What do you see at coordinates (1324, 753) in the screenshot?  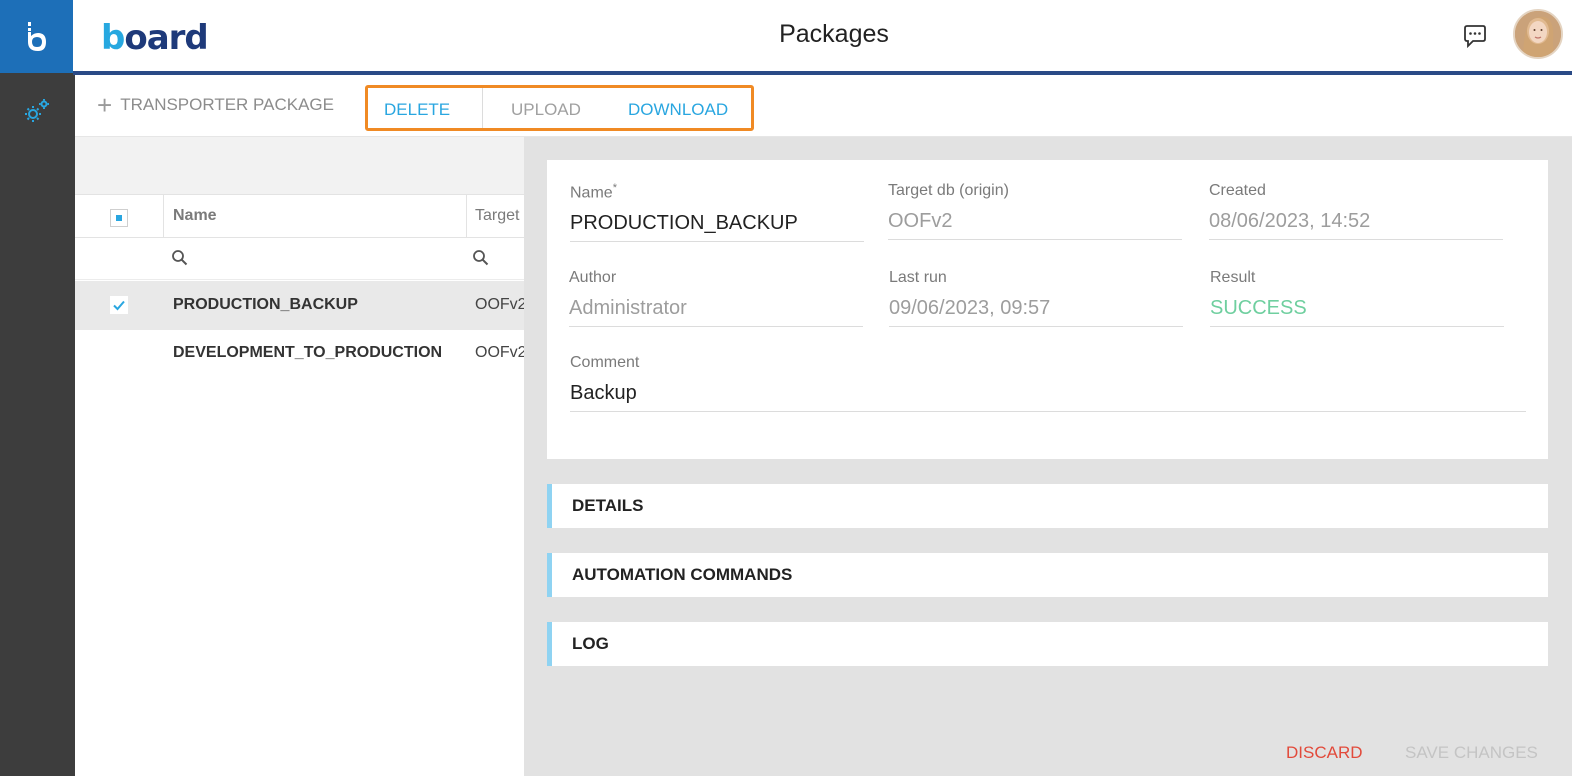 I see `discard-button: DISCARD` at bounding box center [1324, 753].